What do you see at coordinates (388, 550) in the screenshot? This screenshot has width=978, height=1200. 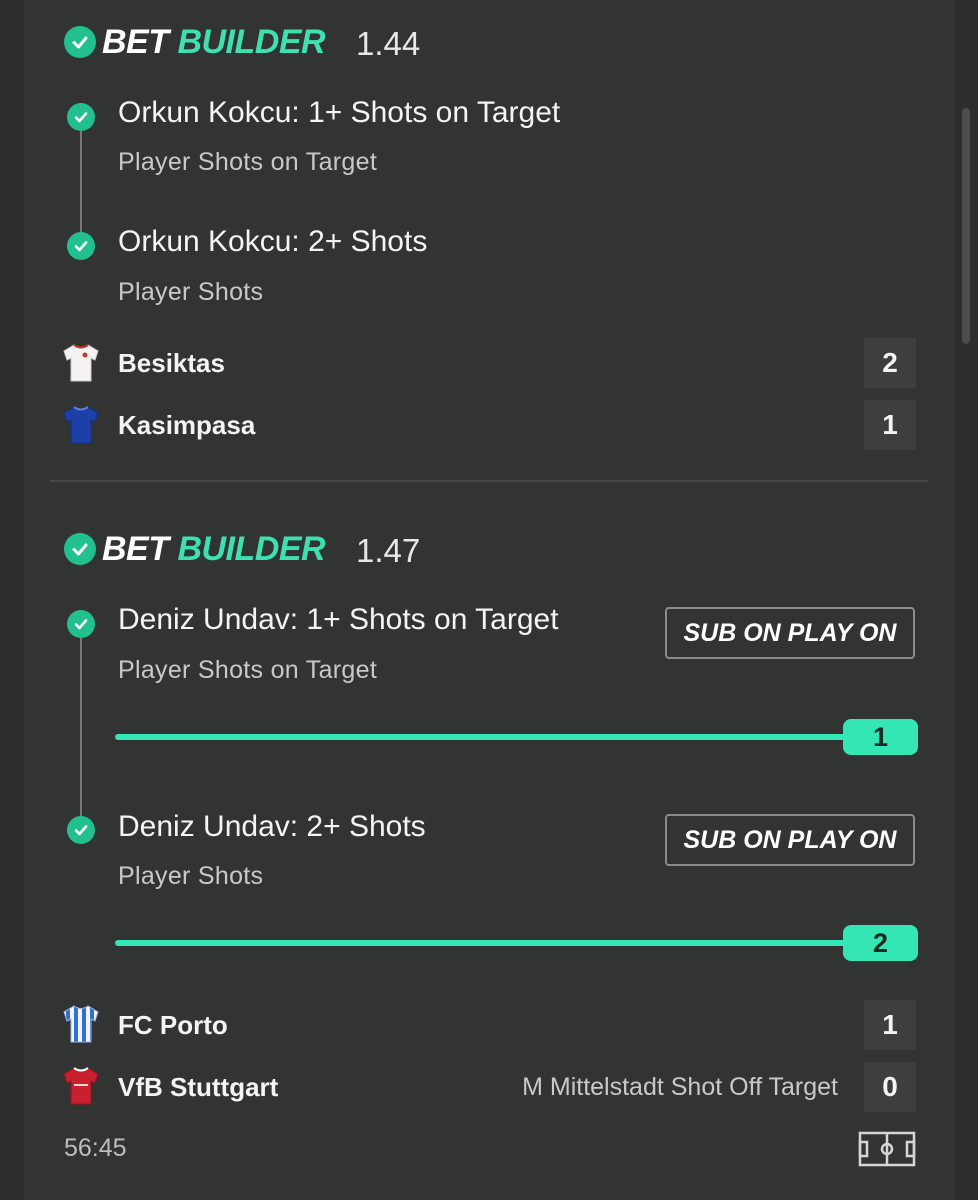 I see `bet-builder-odds: 1.47` at bounding box center [388, 550].